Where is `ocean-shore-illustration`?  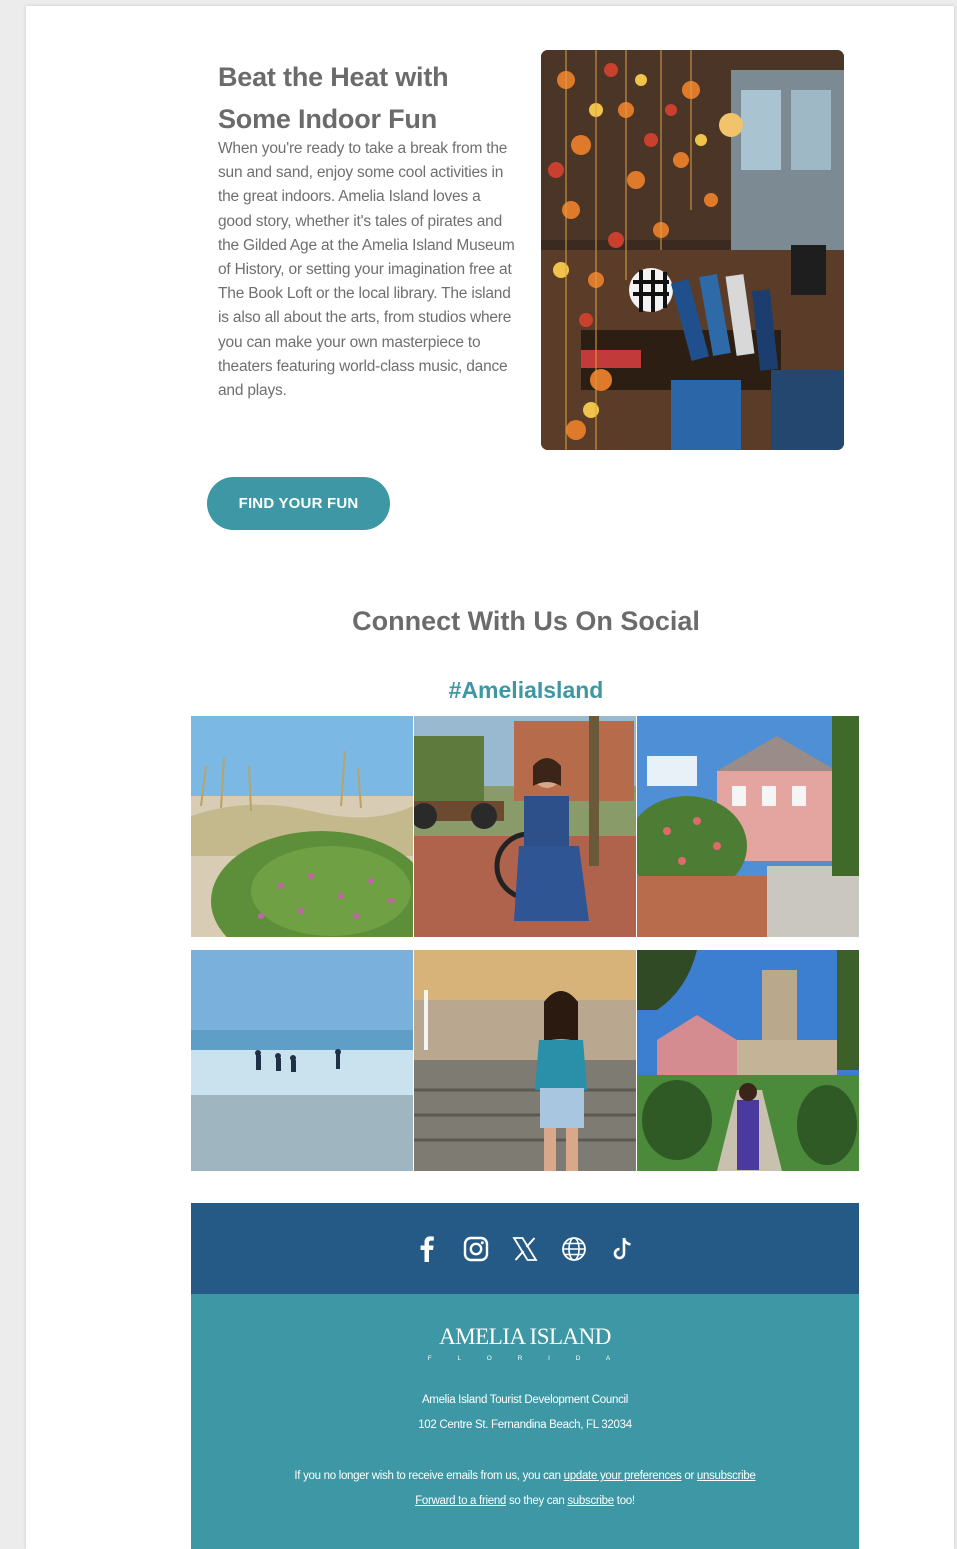 ocean-shore-illustration is located at coordinates (302, 1060).